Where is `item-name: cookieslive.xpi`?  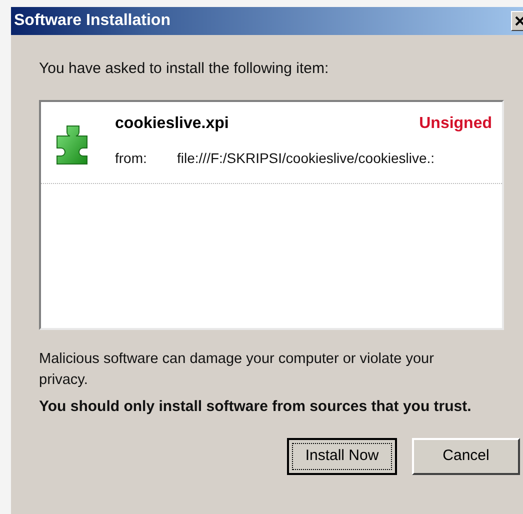
item-name: cookieslive.xpi is located at coordinates (172, 124).